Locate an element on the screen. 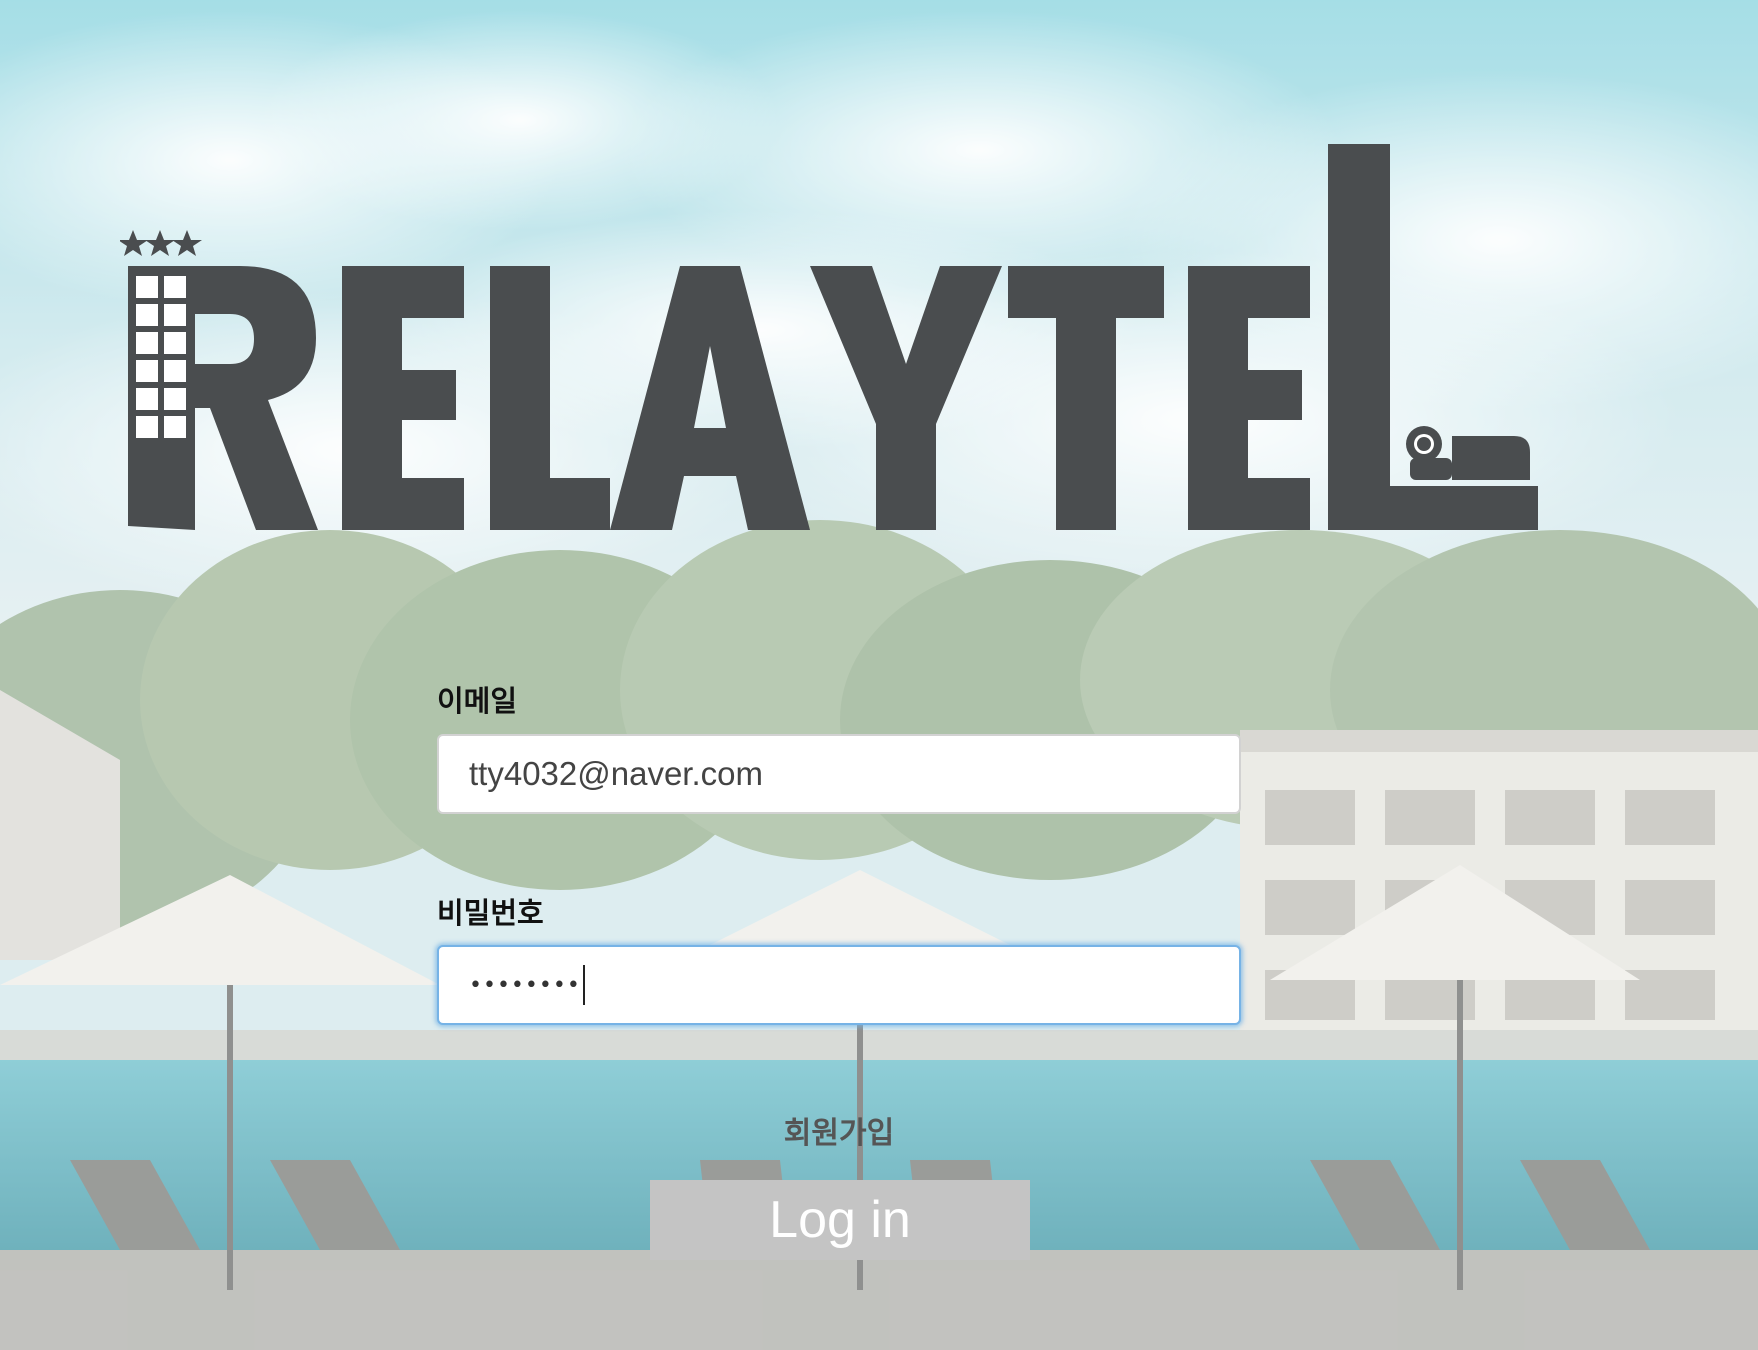 This screenshot has width=1758, height=1350. text-caret is located at coordinates (583, 985).